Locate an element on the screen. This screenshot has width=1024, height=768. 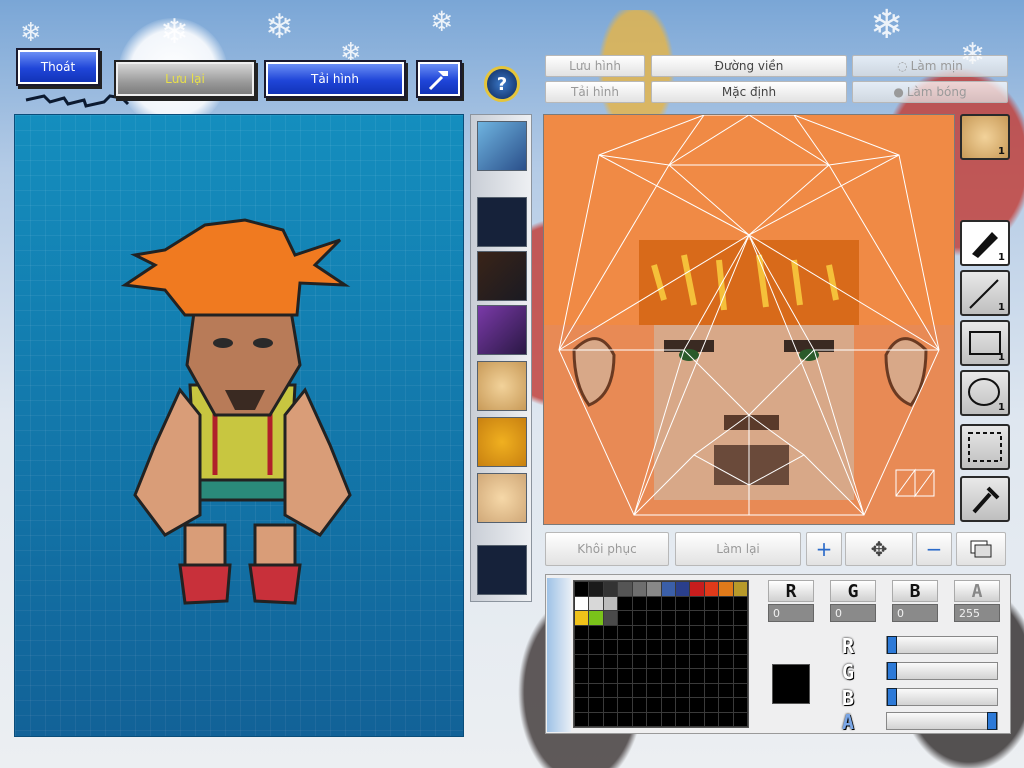
palette-page-tabs is located at coordinates (559, 655).